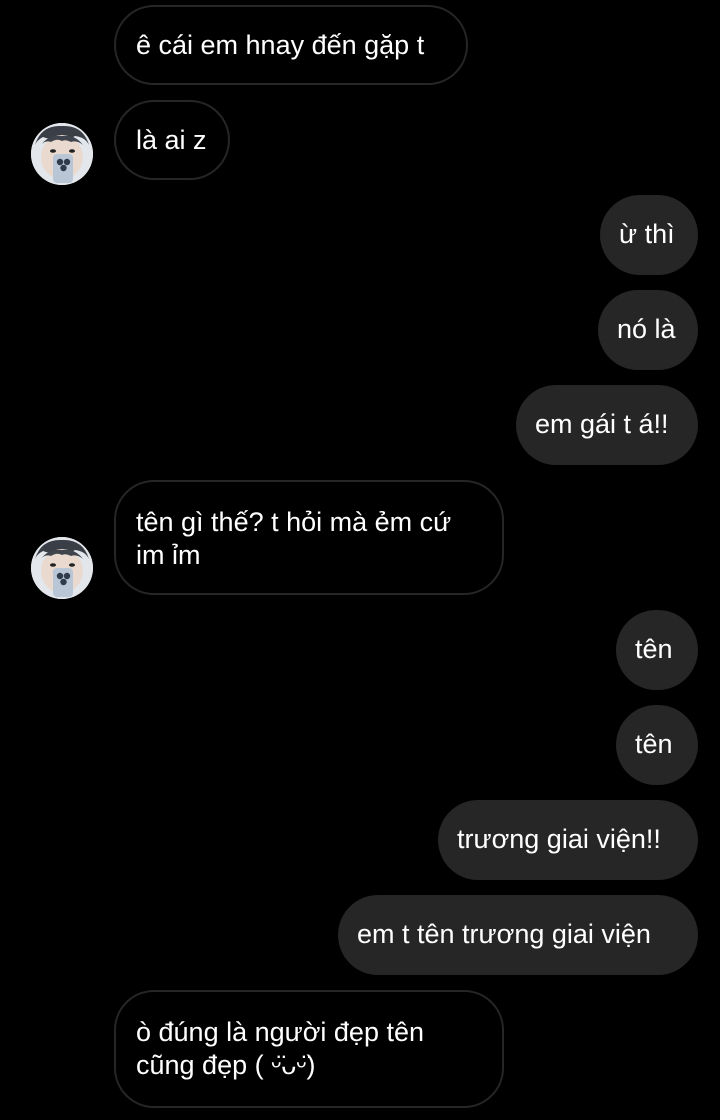 This screenshot has height=1120, width=720. I want to click on message-text: nó là, so click(646, 329).